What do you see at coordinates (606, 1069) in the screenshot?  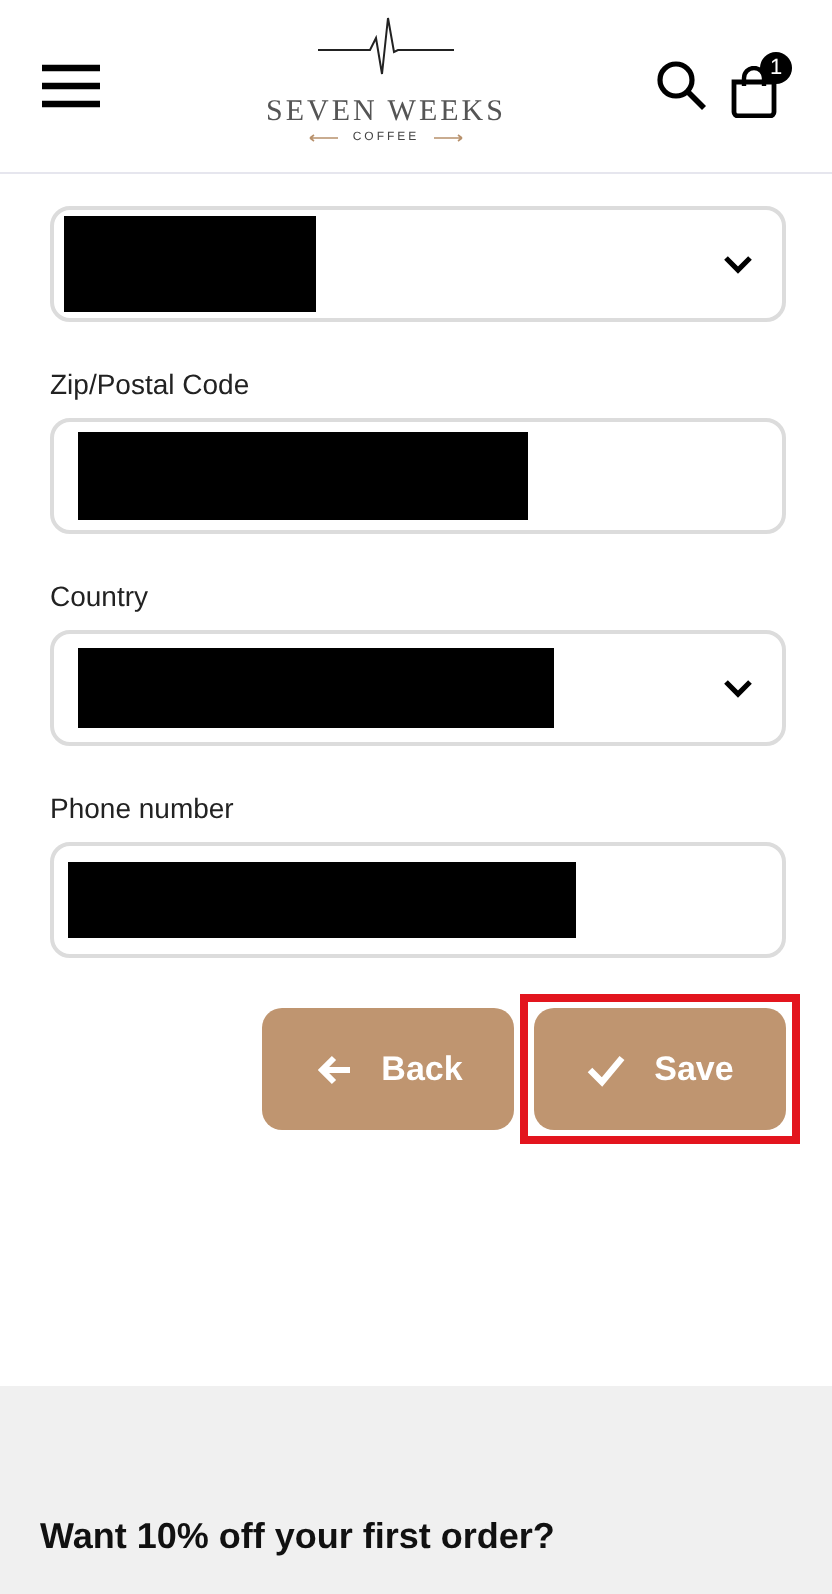 I see `check-icon` at bounding box center [606, 1069].